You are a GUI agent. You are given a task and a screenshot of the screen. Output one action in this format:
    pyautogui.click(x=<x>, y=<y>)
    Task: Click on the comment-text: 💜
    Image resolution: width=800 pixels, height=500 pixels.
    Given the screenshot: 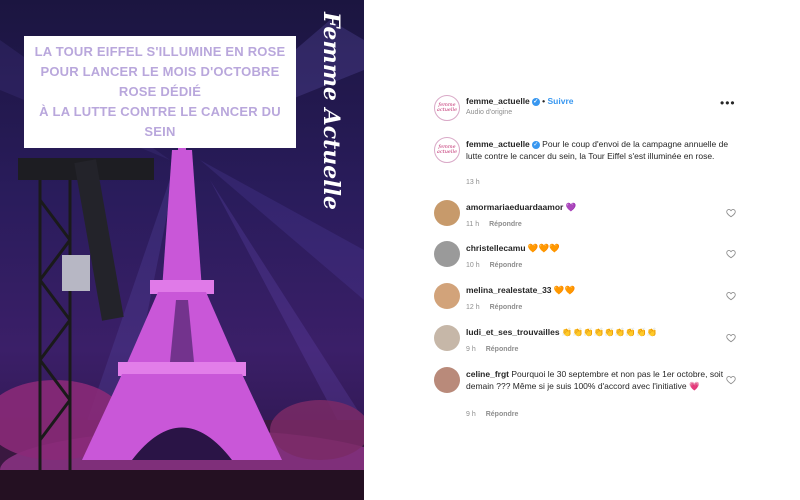 What is the action you would take?
    pyautogui.click(x=571, y=207)
    